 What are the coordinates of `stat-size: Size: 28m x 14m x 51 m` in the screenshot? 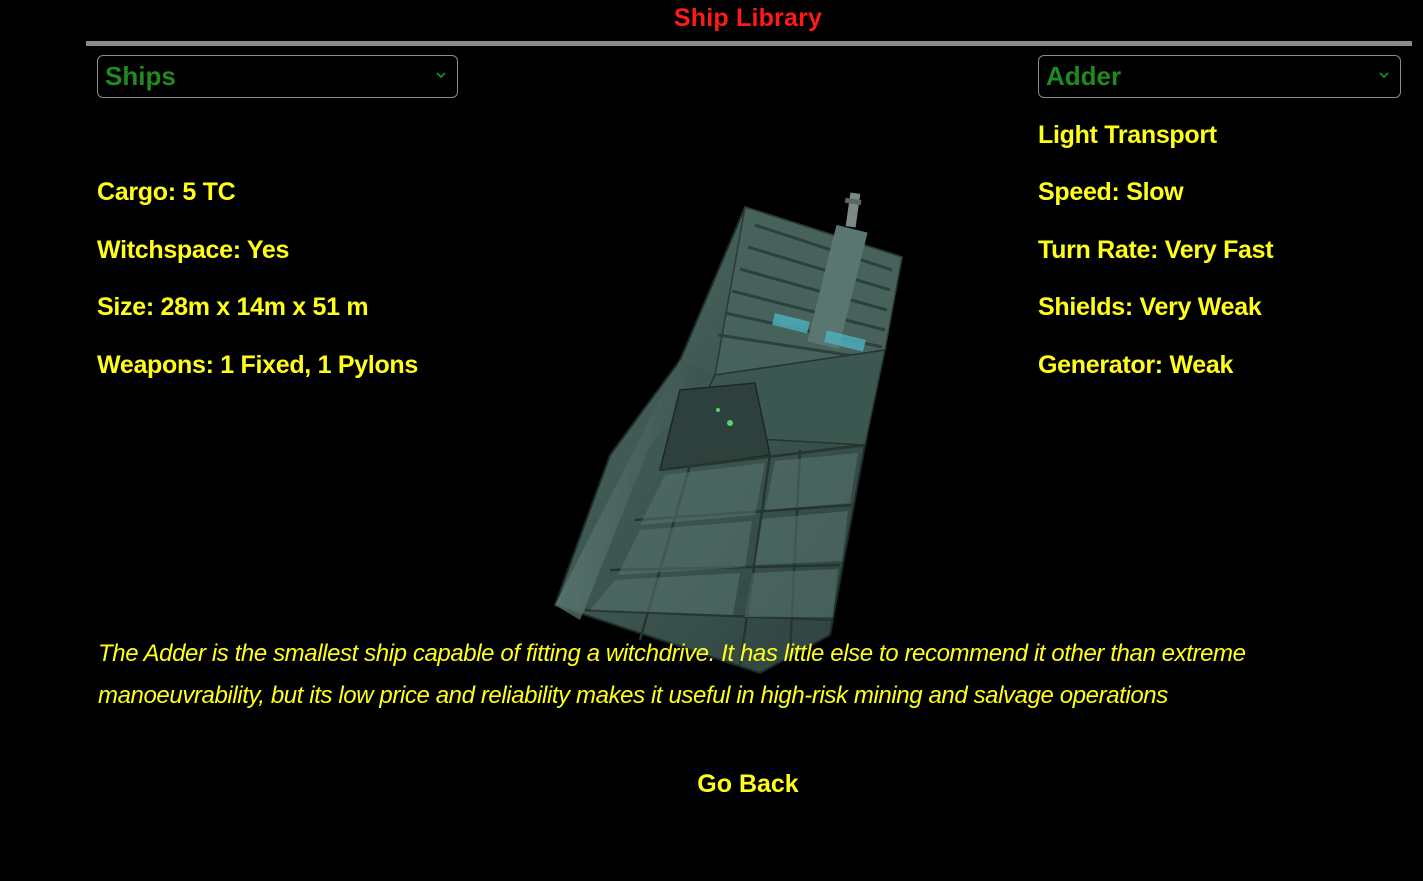 It's located at (233, 307).